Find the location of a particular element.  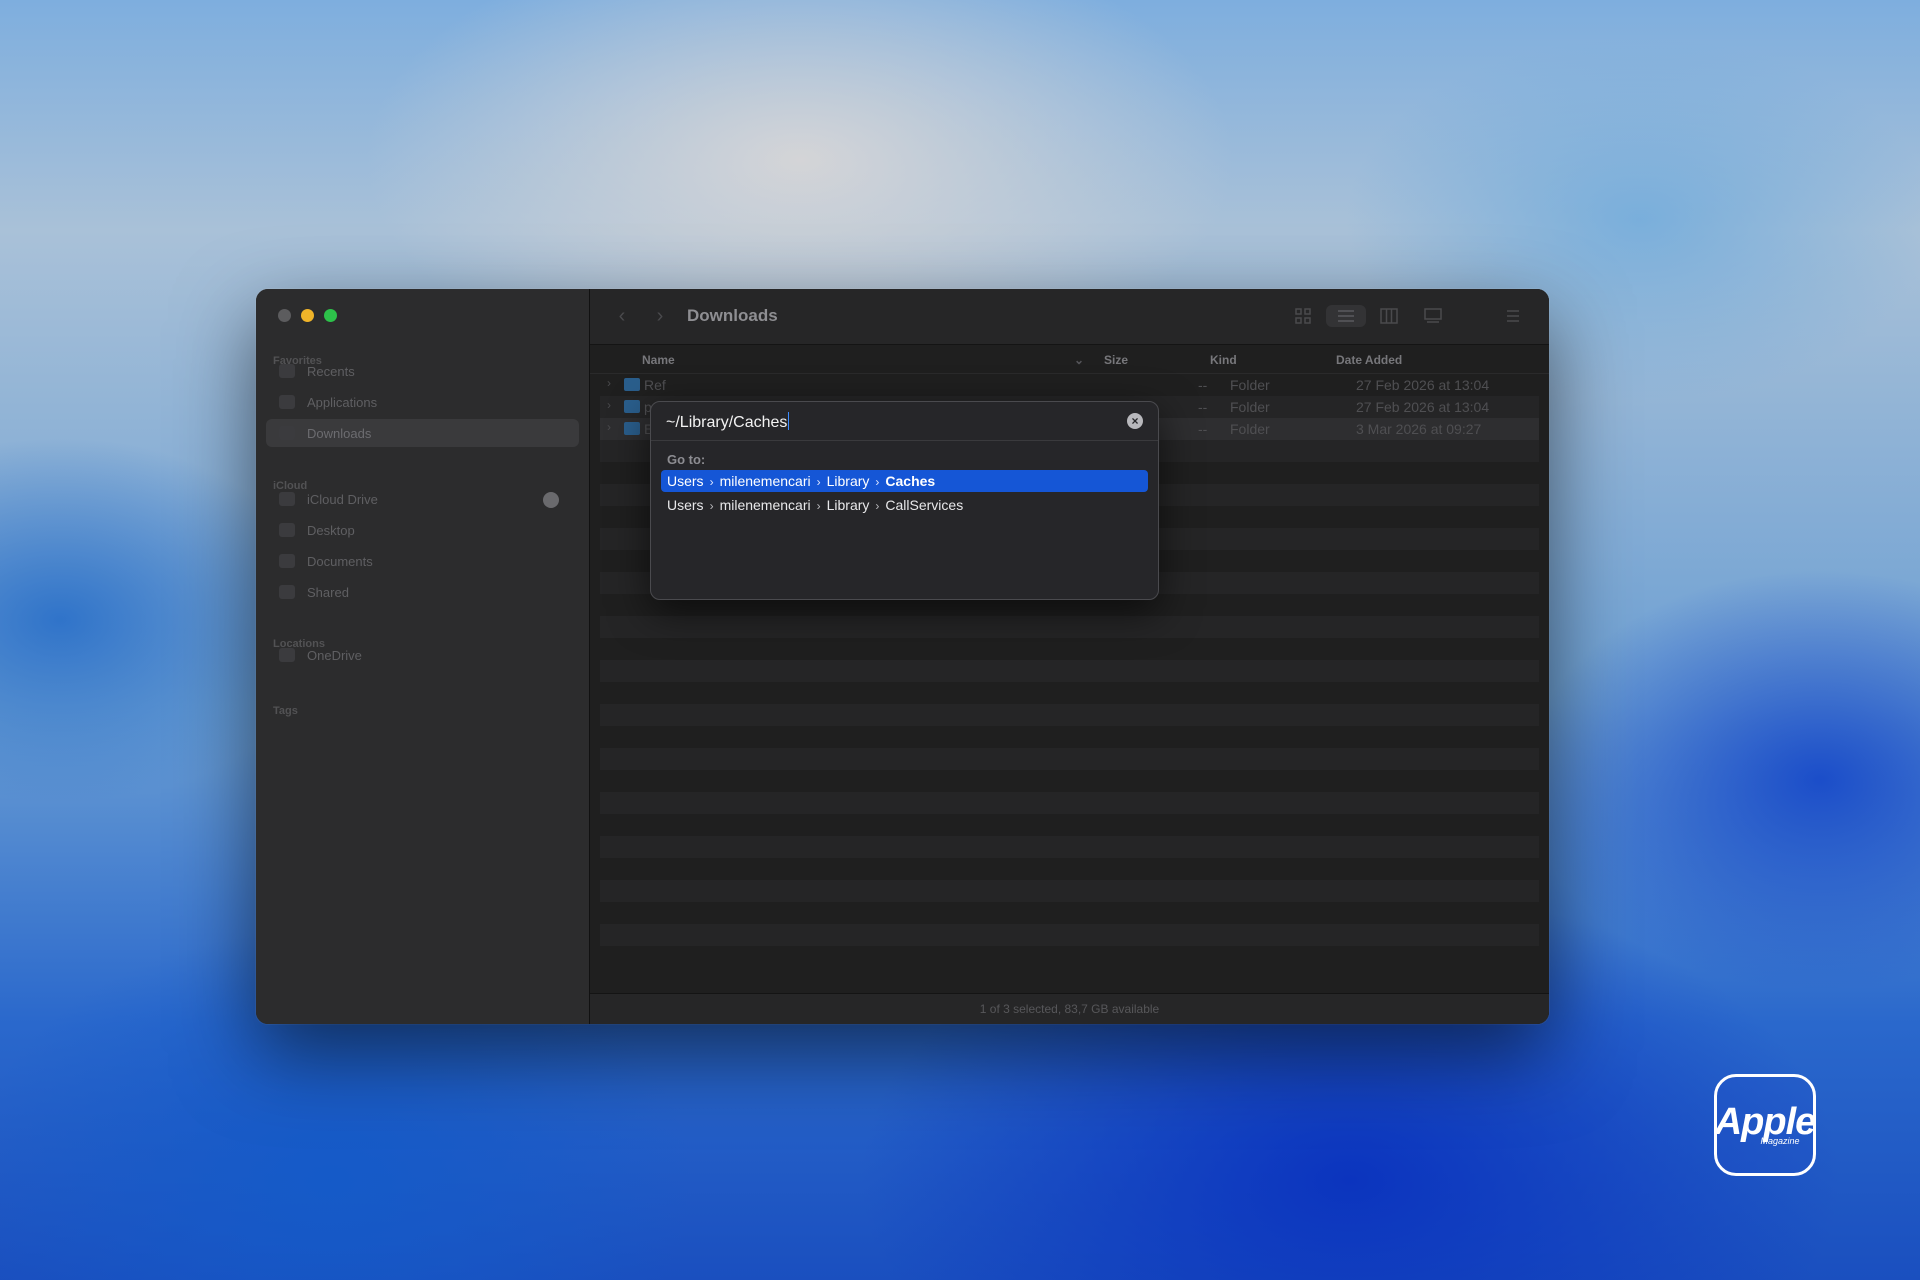

sidebar-section-tags: Tags is located at coordinates (285, 711).